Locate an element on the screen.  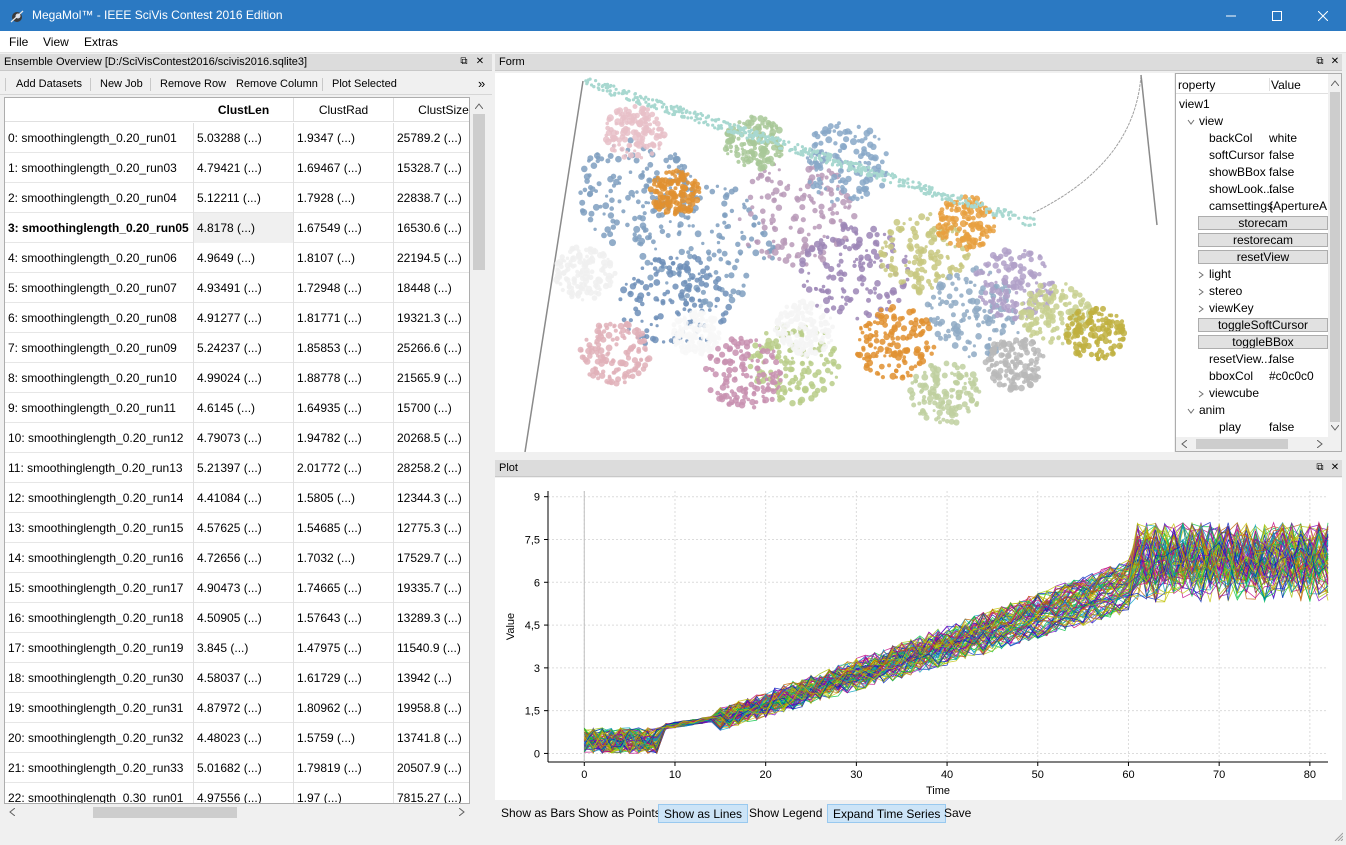
property-button-togglesoftcursor: toggleSoftCursor is located at coordinates (1263, 325).